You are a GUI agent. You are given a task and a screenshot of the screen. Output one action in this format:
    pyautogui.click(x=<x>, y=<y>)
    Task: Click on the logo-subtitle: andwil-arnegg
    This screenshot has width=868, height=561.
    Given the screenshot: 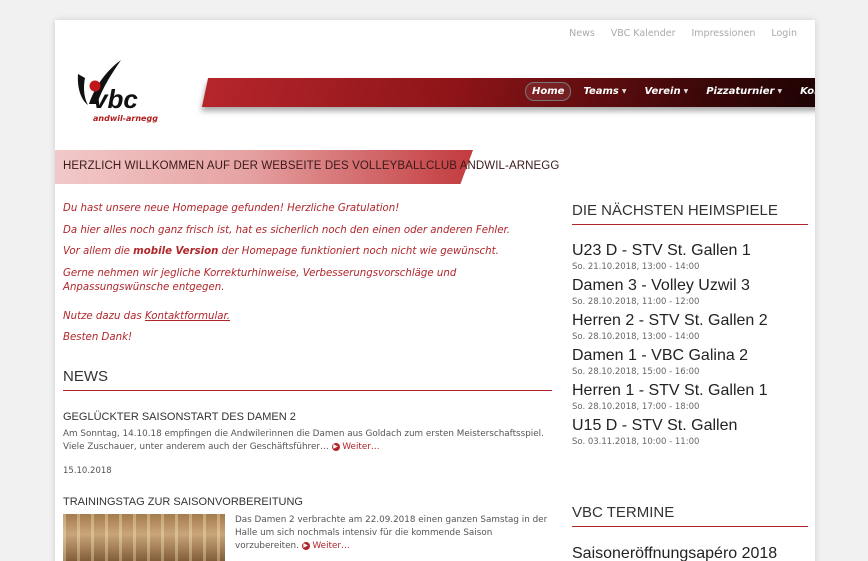 What is the action you would take?
    pyautogui.click(x=125, y=118)
    